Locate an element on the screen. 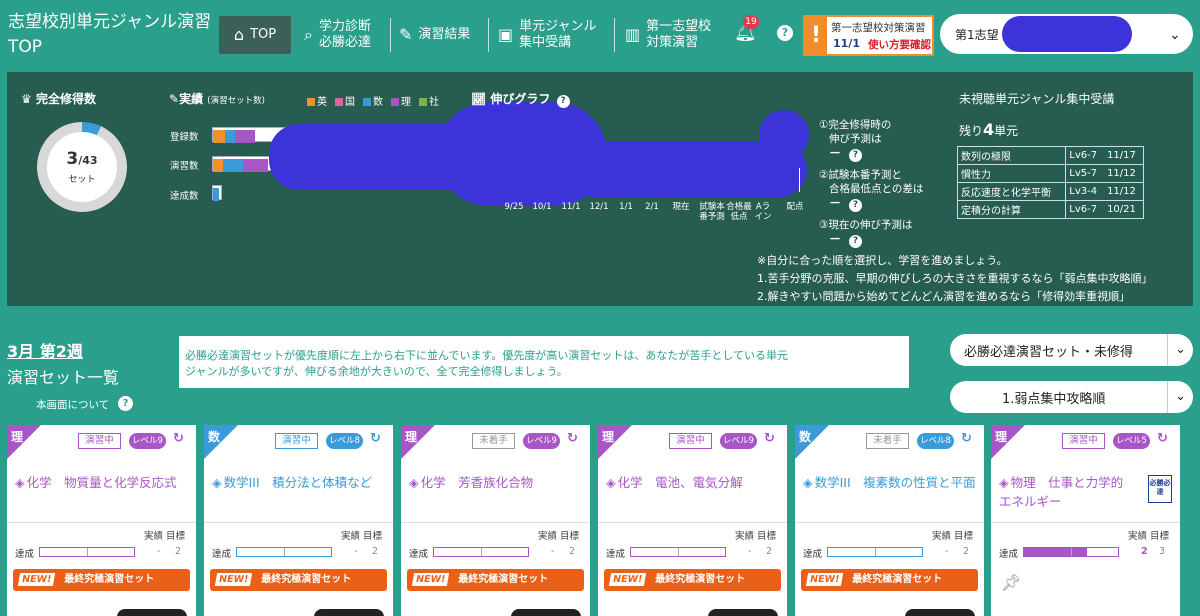 This screenshot has width=1200, height=616. sort-select: 1.弱点集中攻略順 ⌄ is located at coordinates (1071, 397).